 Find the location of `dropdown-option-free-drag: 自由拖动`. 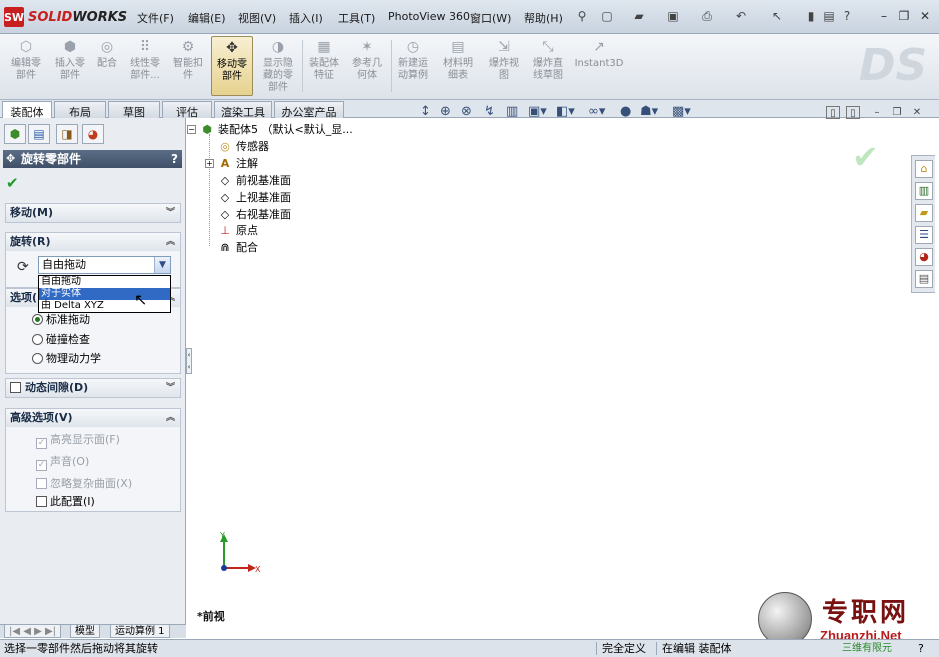

dropdown-option-free-drag: 自由拖动 is located at coordinates (104, 282).